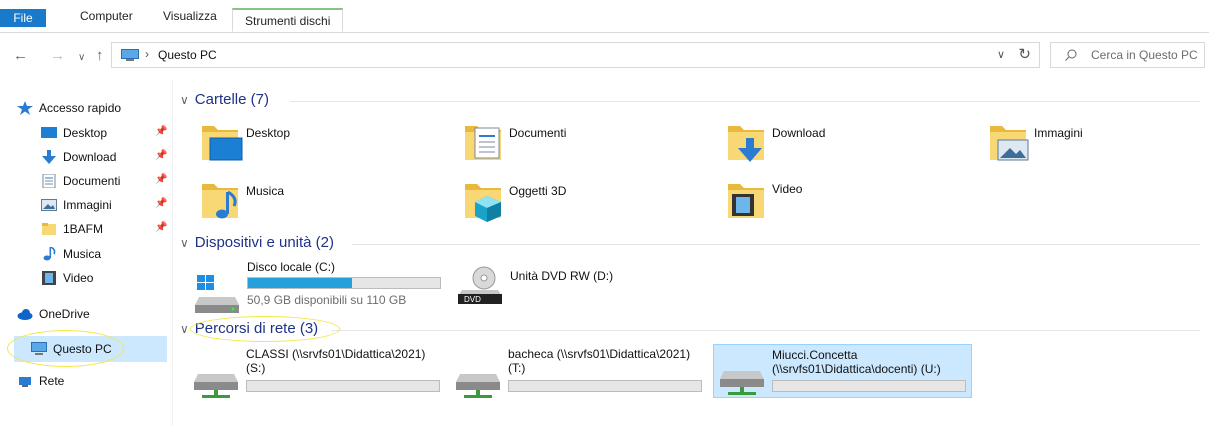 This screenshot has height=426, width=1209. I want to click on sidebar-item-label: Accesso rapido, so click(80, 108).